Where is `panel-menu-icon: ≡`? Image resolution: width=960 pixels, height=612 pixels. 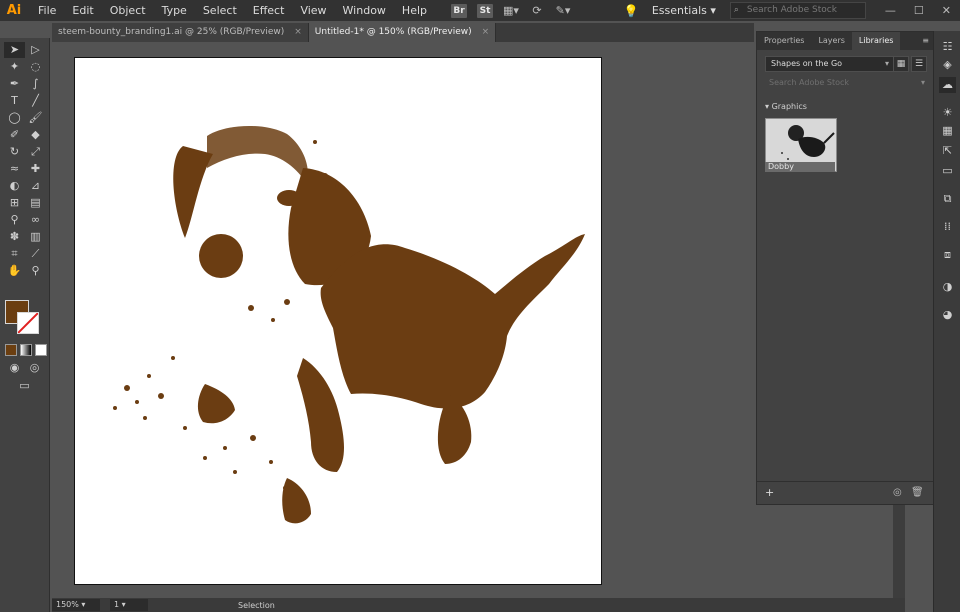 panel-menu-icon: ≡ is located at coordinates (925, 41).